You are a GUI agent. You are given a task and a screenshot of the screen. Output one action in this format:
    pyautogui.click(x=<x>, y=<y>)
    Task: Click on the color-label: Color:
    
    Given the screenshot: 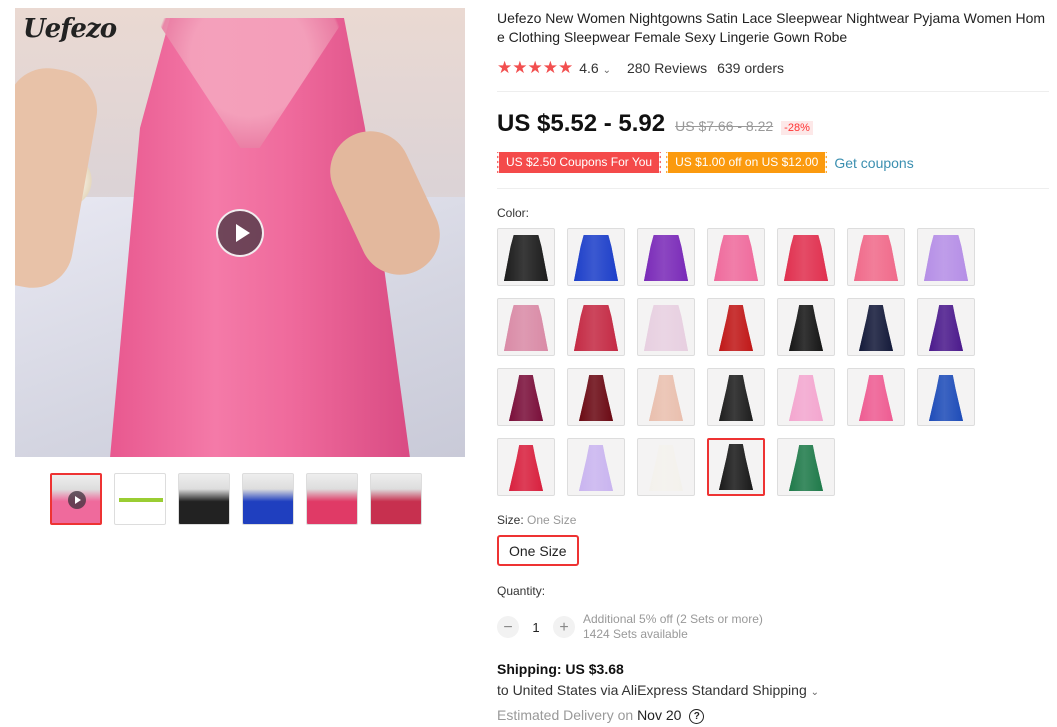 What is the action you would take?
    pyautogui.click(x=513, y=213)
    